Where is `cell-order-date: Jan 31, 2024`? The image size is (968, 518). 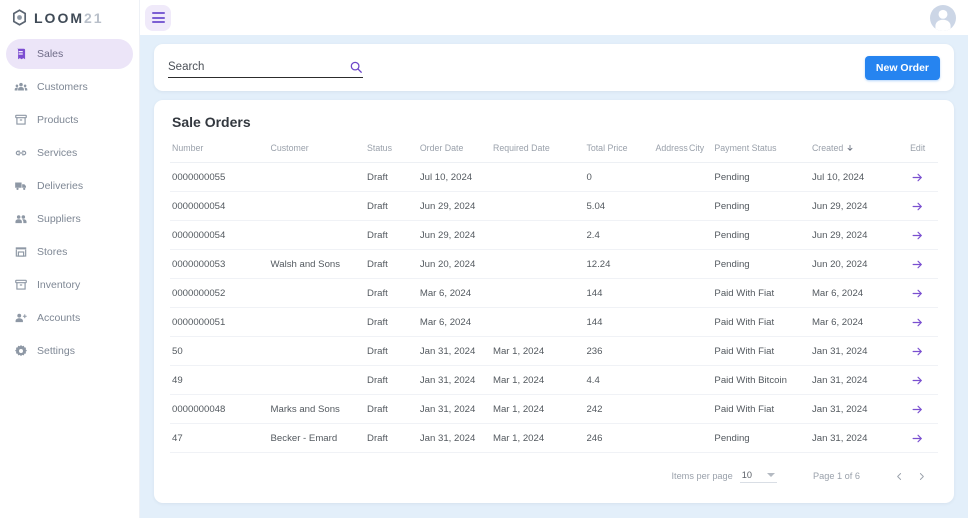 cell-order-date: Jan 31, 2024 is located at coordinates (447, 409).